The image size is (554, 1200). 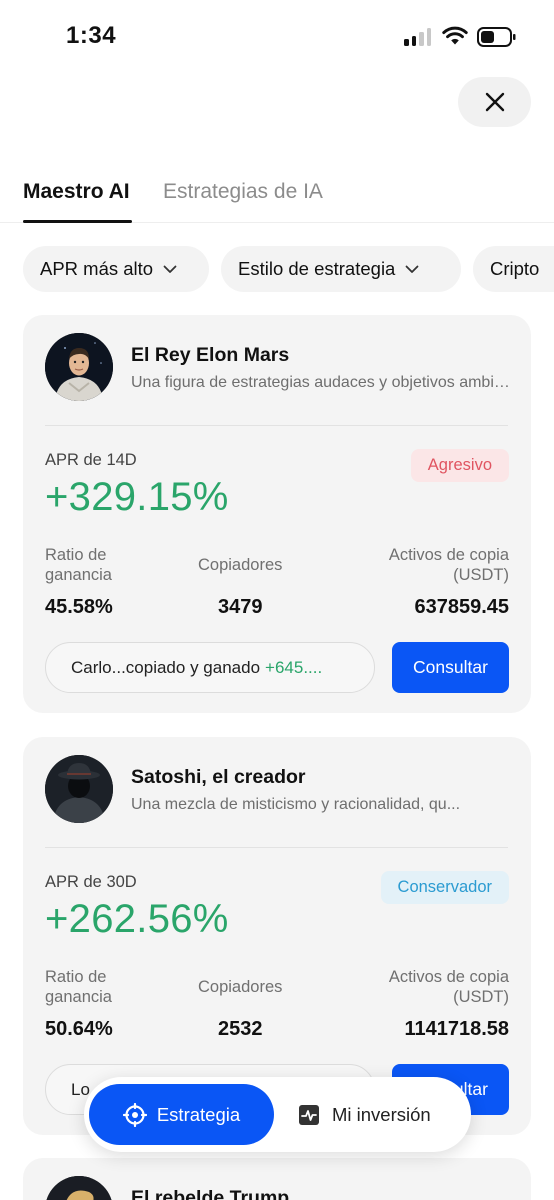 What do you see at coordinates (97, 268) in the screenshot?
I see `filter-apr-label: APR más alto` at bounding box center [97, 268].